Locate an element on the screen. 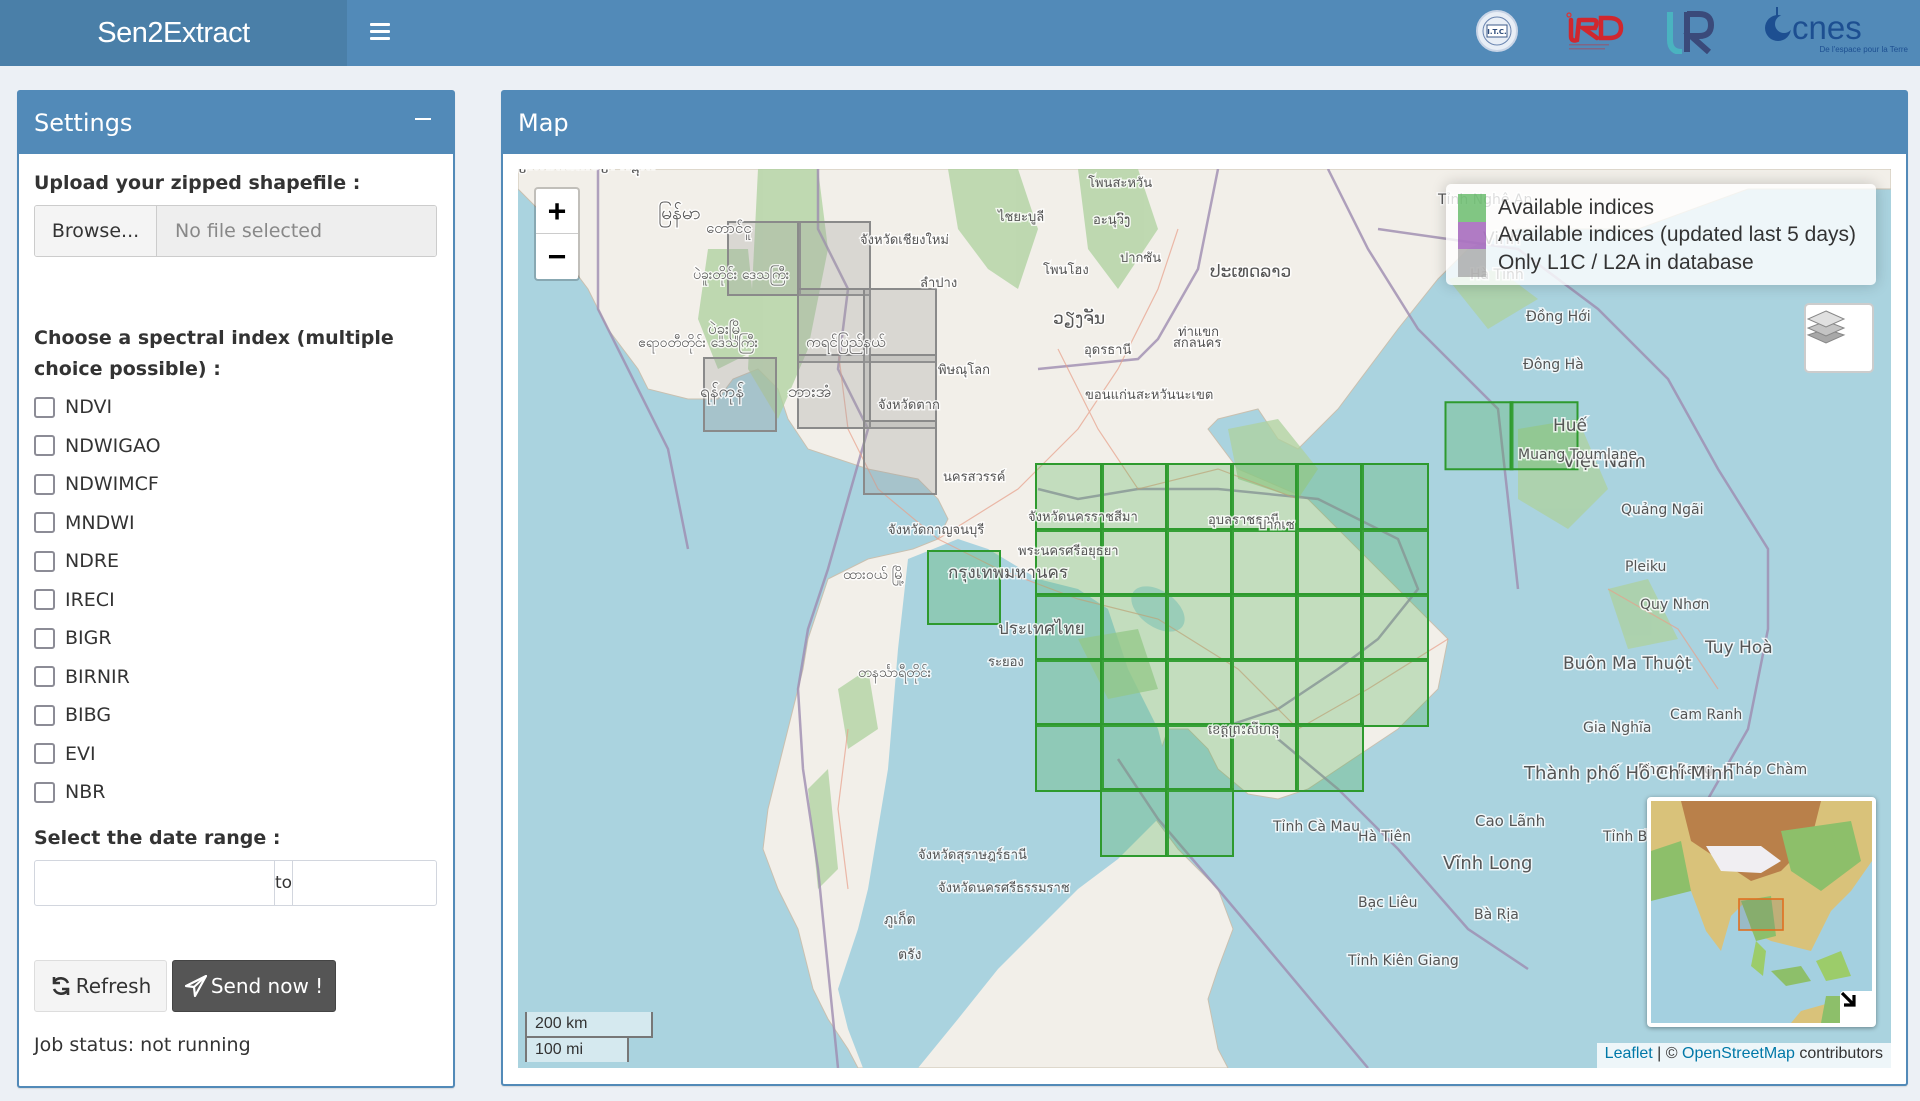 The width and height of the screenshot is (1920, 1101). zoom-in-button: + is located at coordinates (557, 211).